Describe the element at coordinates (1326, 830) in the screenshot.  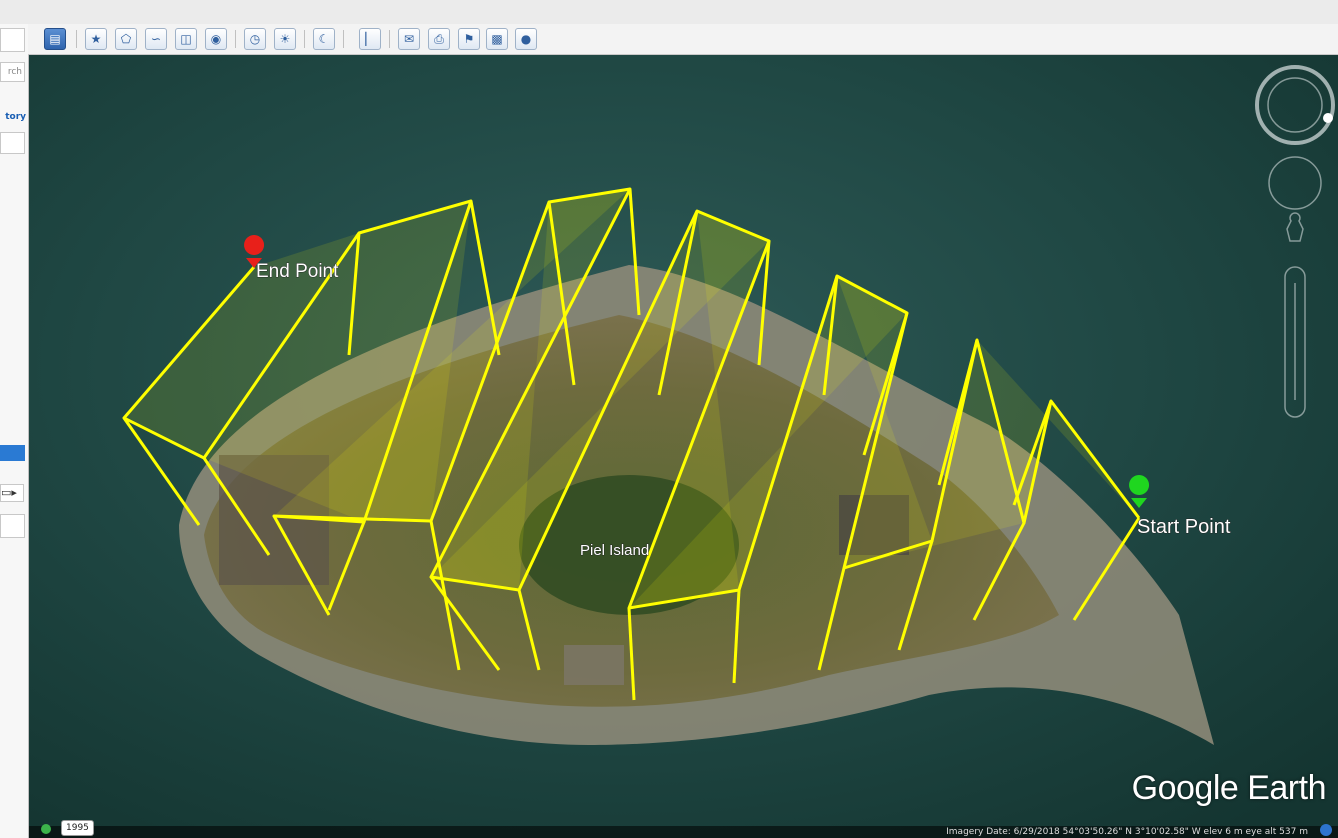
I see `globe-status-icon` at that location.